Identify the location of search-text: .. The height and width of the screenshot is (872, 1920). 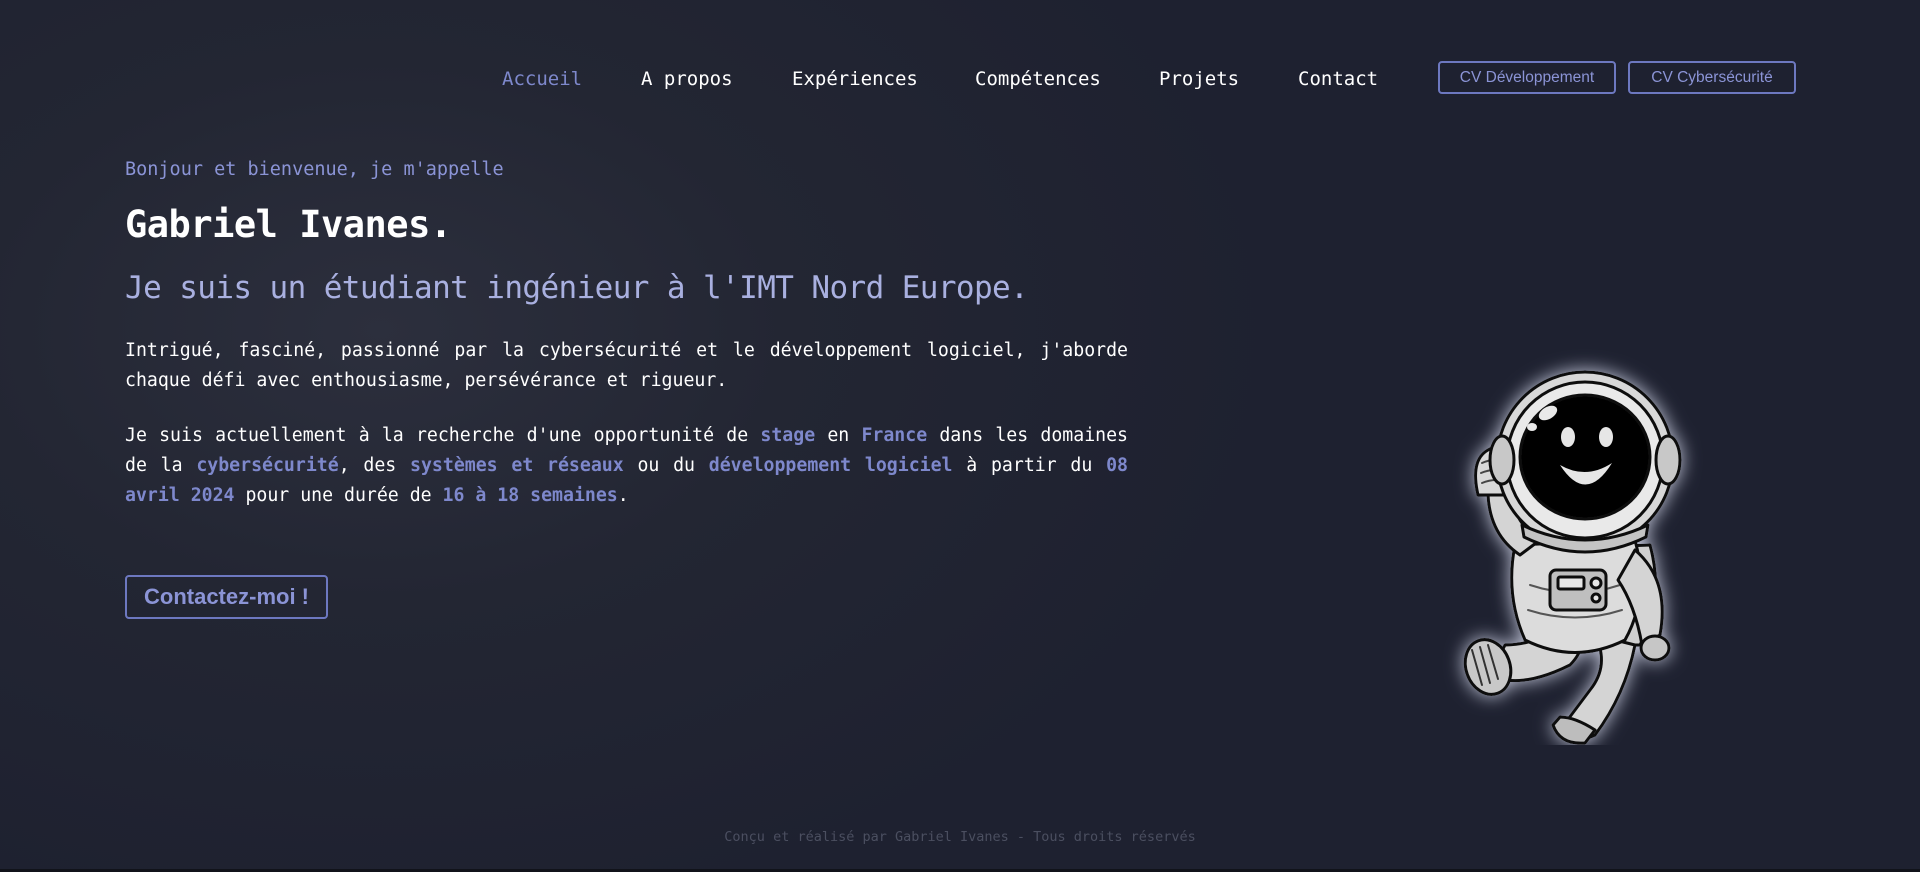
(623, 495).